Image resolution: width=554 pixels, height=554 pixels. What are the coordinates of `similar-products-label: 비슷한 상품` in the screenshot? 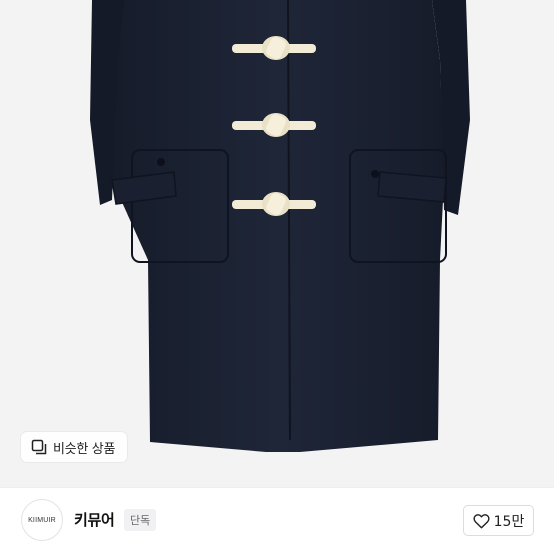 It's located at (84, 449).